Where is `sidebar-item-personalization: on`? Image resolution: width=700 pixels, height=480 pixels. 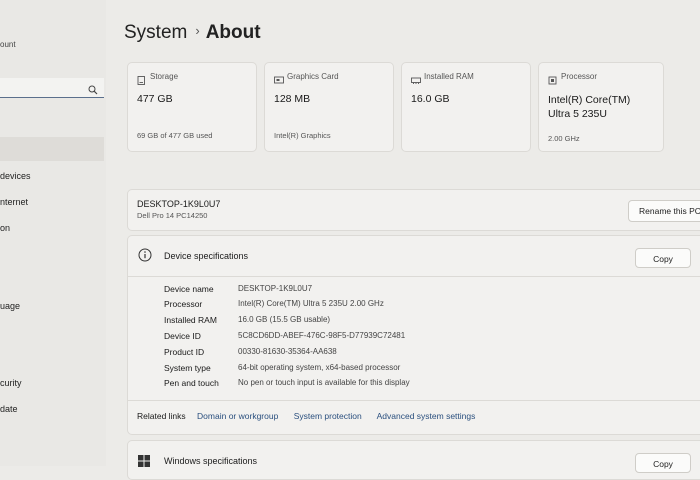 sidebar-item-personalization: on is located at coordinates (5, 228).